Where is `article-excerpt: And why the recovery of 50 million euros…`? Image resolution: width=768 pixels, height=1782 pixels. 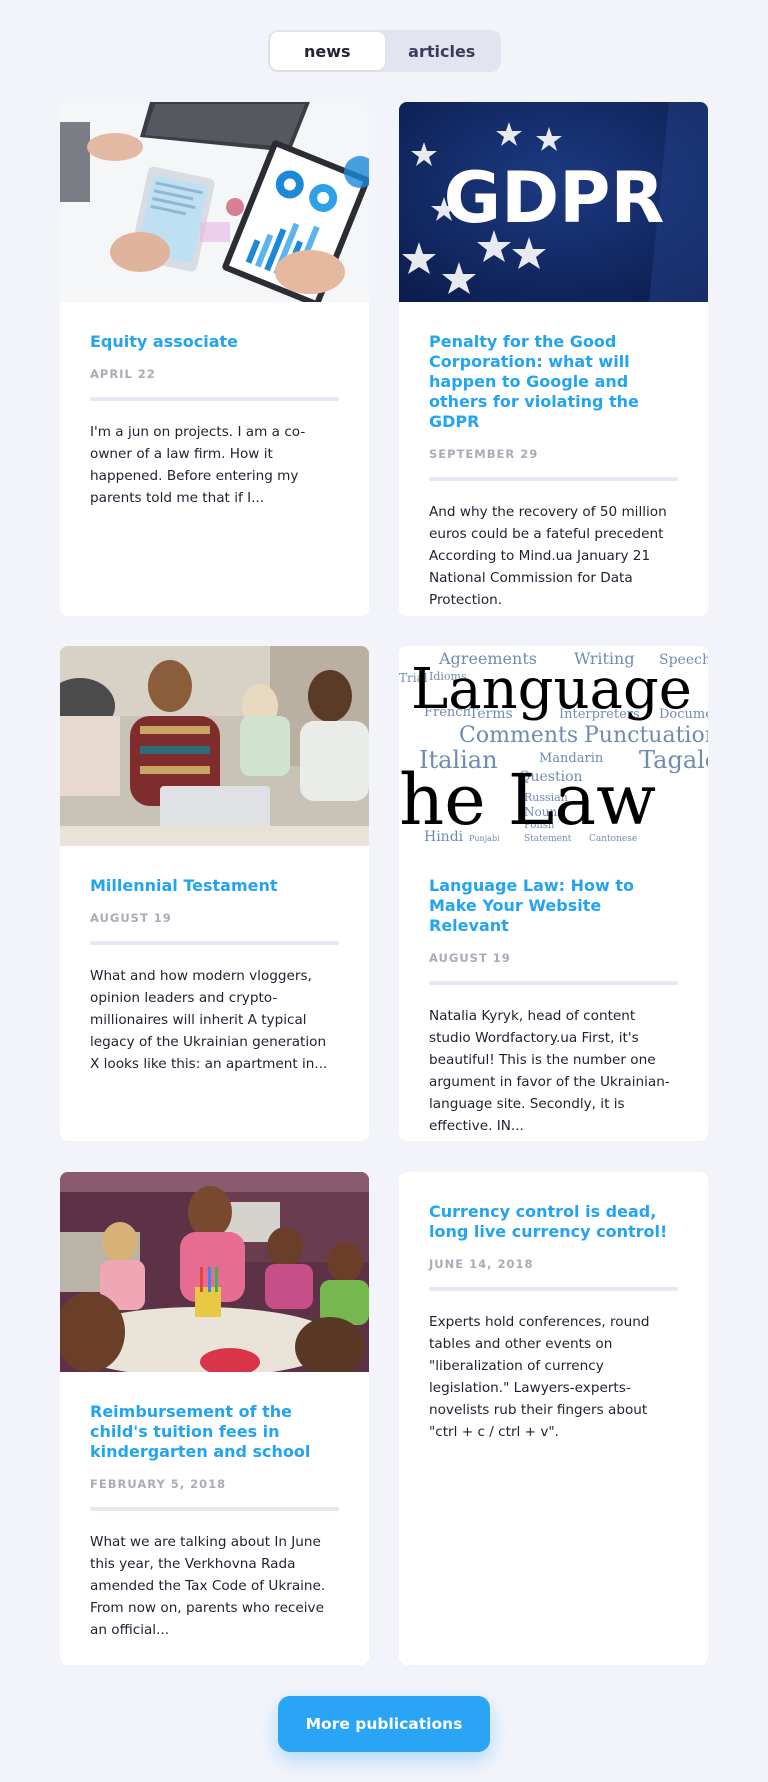 article-excerpt: And why the recovery of 50 million euros… is located at coordinates (548, 556).